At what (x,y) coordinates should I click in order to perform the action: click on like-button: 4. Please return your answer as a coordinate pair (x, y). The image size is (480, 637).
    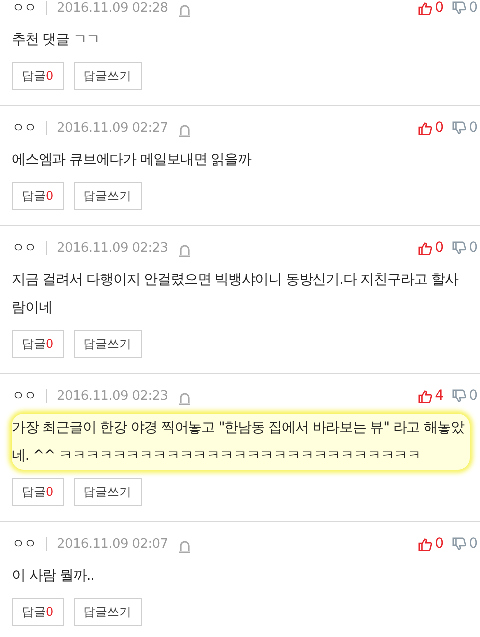
    Looking at the image, I should click on (431, 396).